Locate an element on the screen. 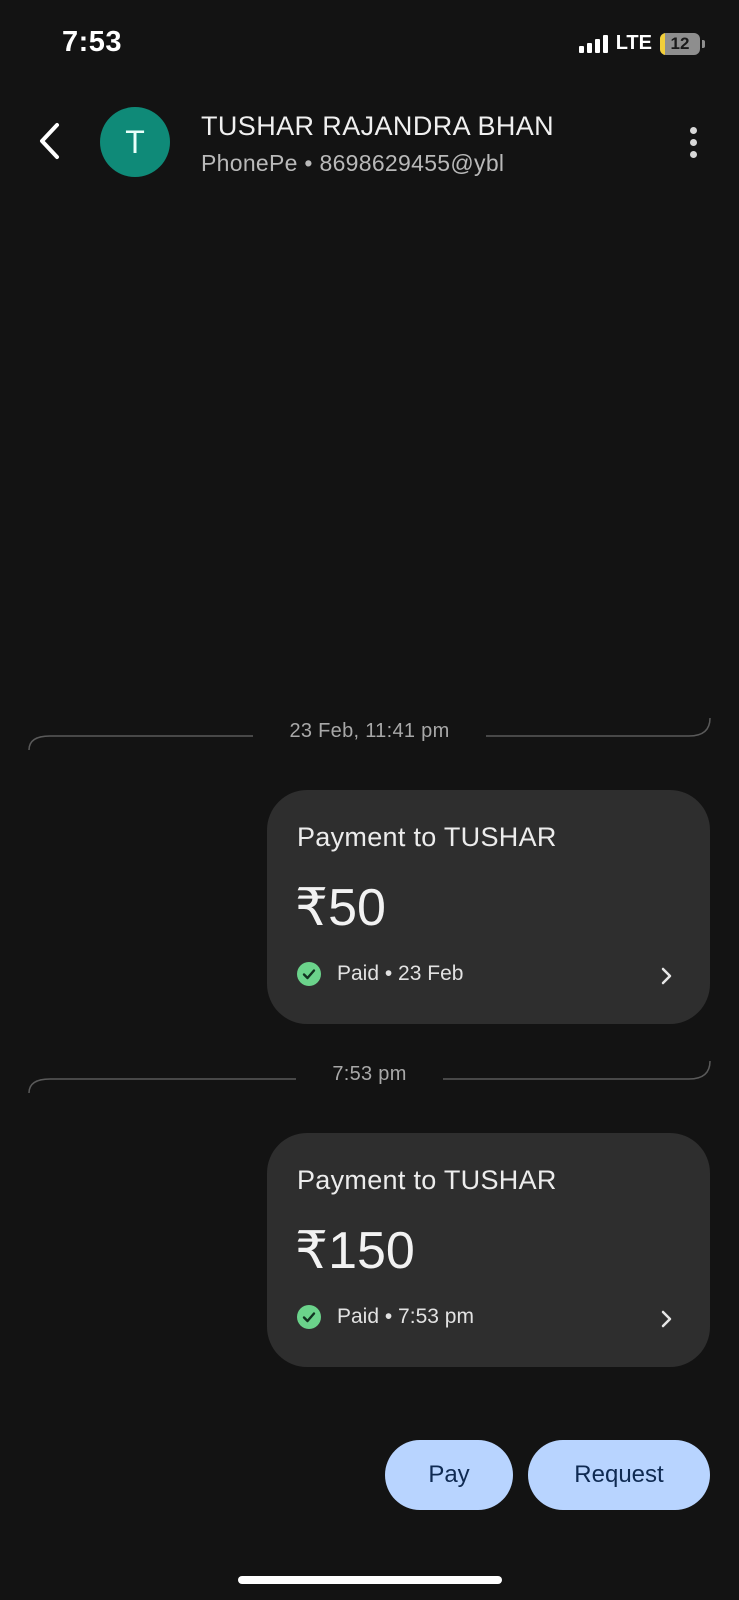  back-button is located at coordinates (50, 141).